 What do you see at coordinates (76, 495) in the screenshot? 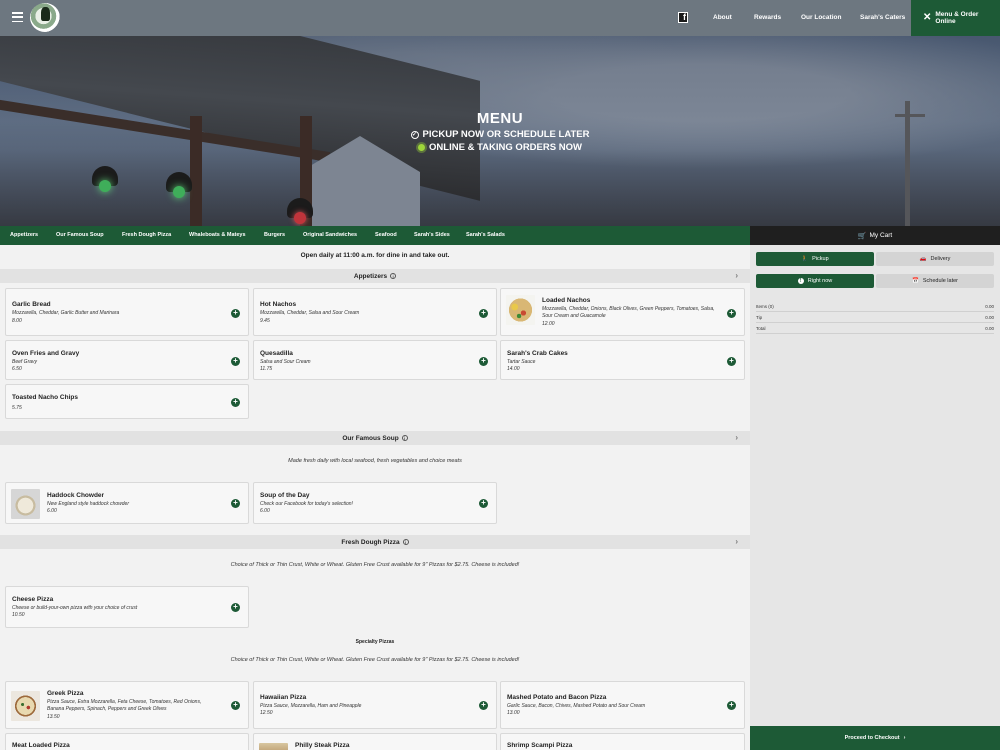
I see `item-name: Haddock Chowder` at bounding box center [76, 495].